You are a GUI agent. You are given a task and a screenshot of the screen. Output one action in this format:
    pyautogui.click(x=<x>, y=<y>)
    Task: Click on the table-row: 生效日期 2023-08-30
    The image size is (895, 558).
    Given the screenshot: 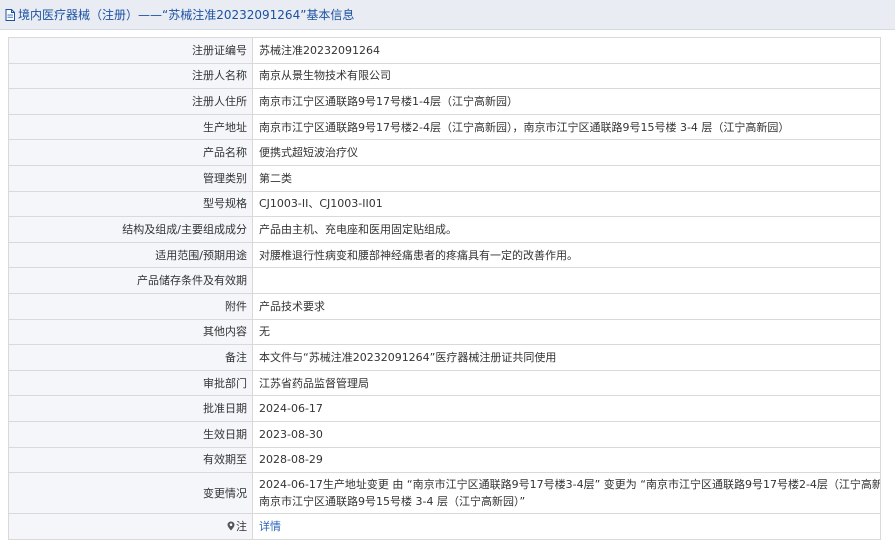 What is the action you would take?
    pyautogui.click(x=444, y=434)
    